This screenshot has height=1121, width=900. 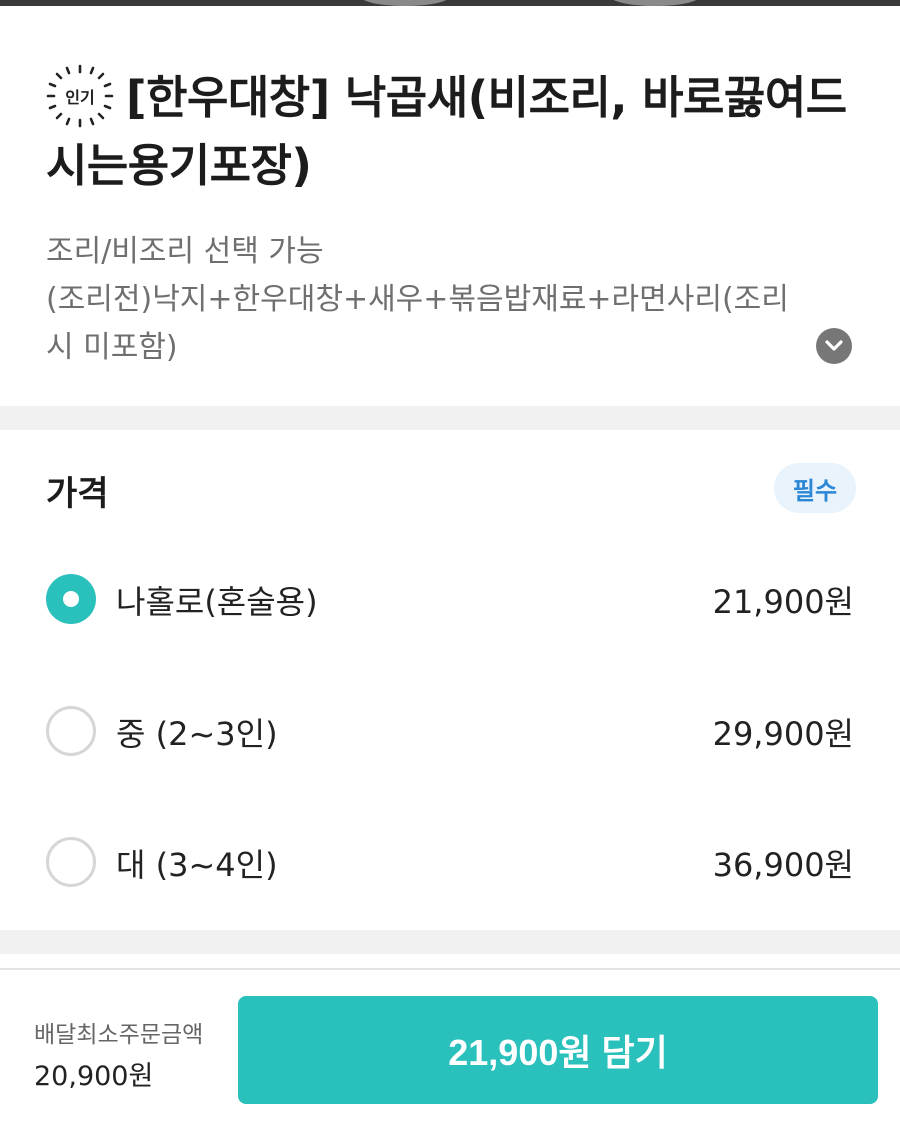 I want to click on bottom-order-bar: 배달최소주문금액 20,900원 21,900원 담기, so click(x=450, y=1044).